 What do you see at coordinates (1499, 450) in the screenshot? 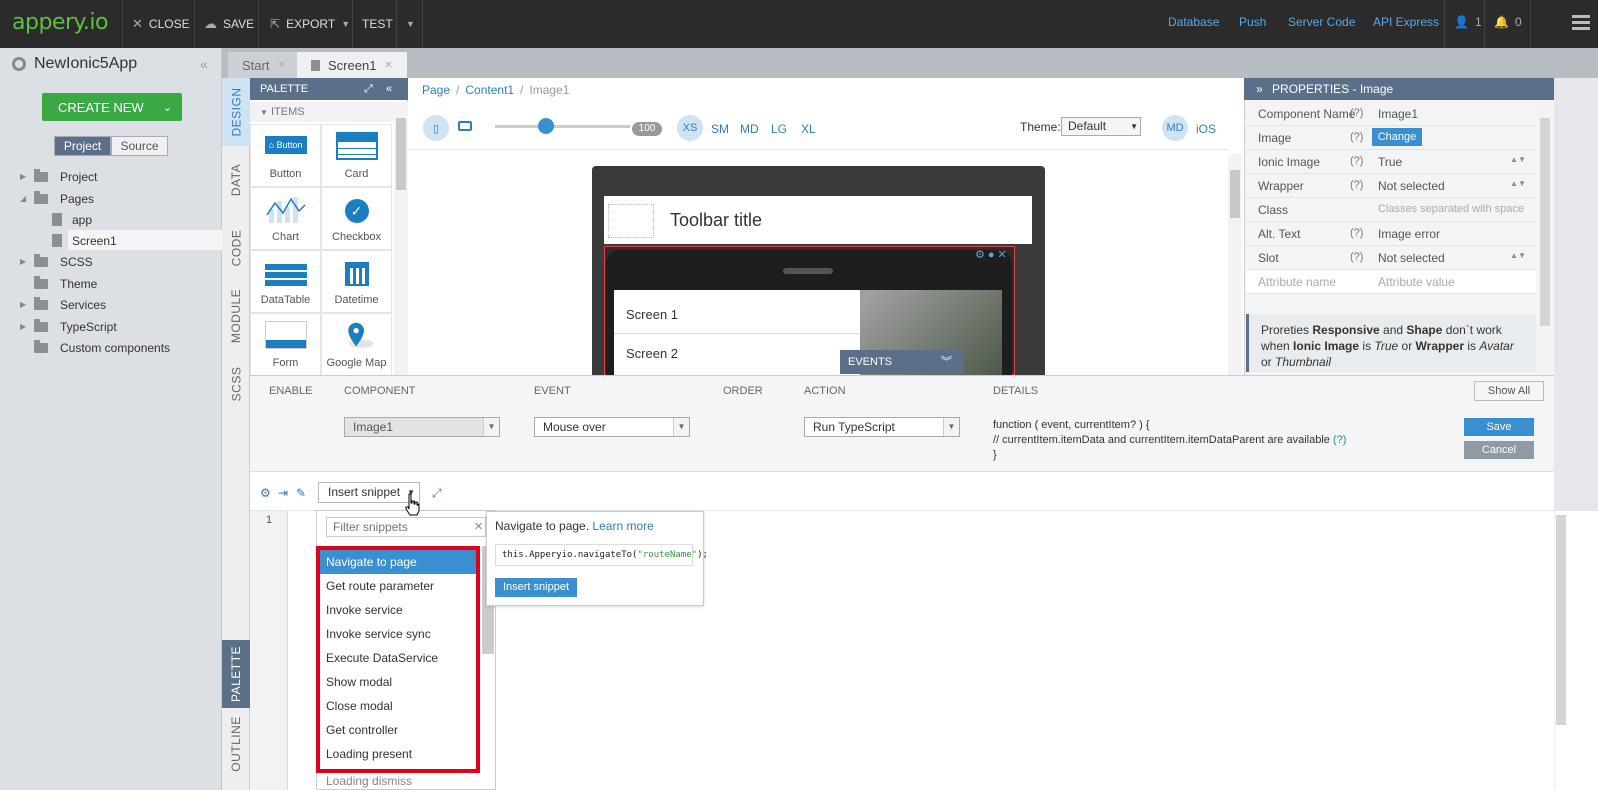
I see `cancel-event-button: Cancel` at bounding box center [1499, 450].